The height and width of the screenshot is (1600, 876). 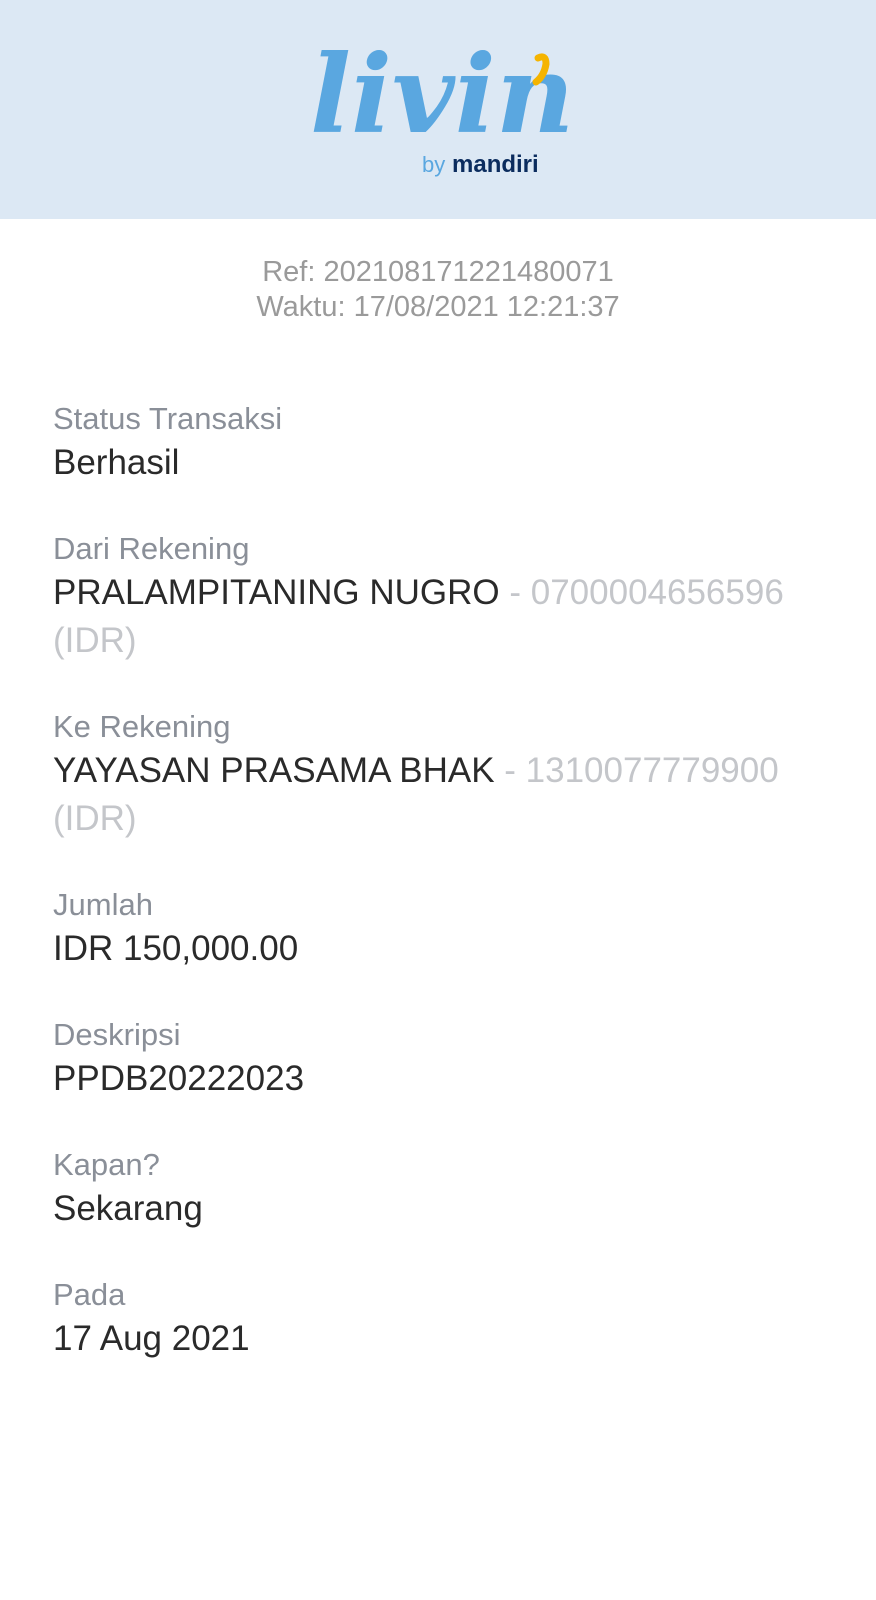 What do you see at coordinates (176, 948) in the screenshot?
I see `amount-value: IDR 150,000.00` at bounding box center [176, 948].